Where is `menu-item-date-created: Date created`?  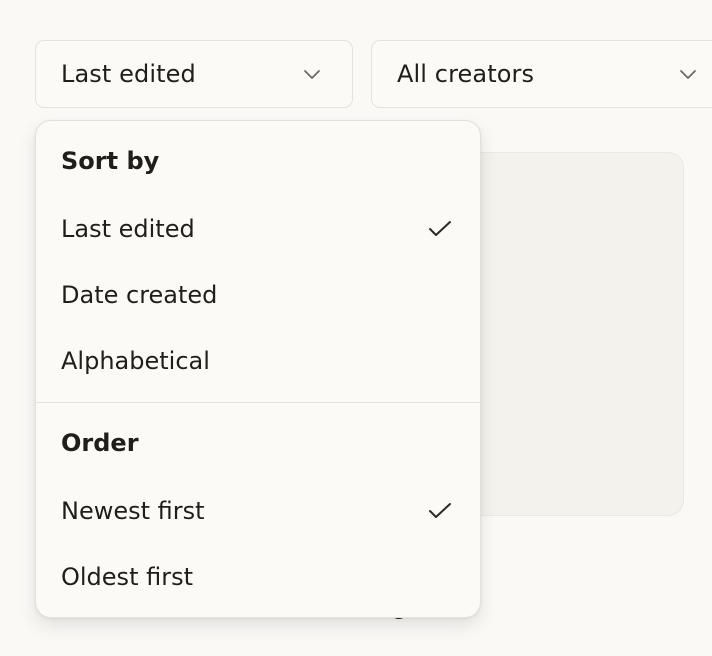
menu-item-date-created: Date created is located at coordinates (258, 295).